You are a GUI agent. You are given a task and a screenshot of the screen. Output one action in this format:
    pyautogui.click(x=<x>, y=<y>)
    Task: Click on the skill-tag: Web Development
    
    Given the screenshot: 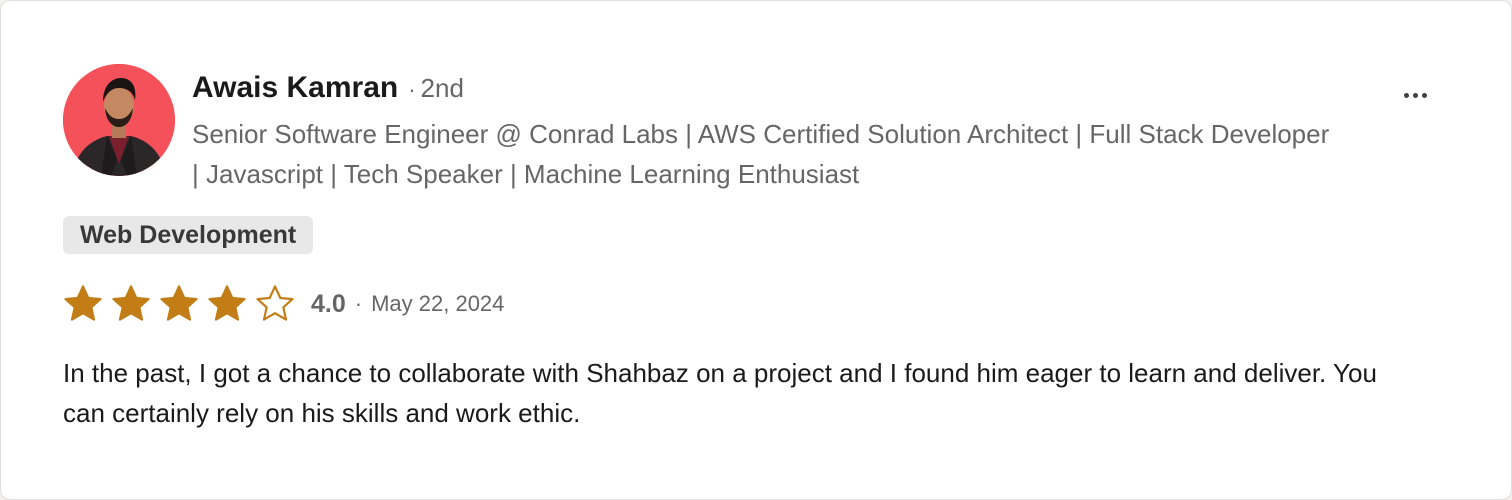 What is the action you would take?
    pyautogui.click(x=188, y=235)
    